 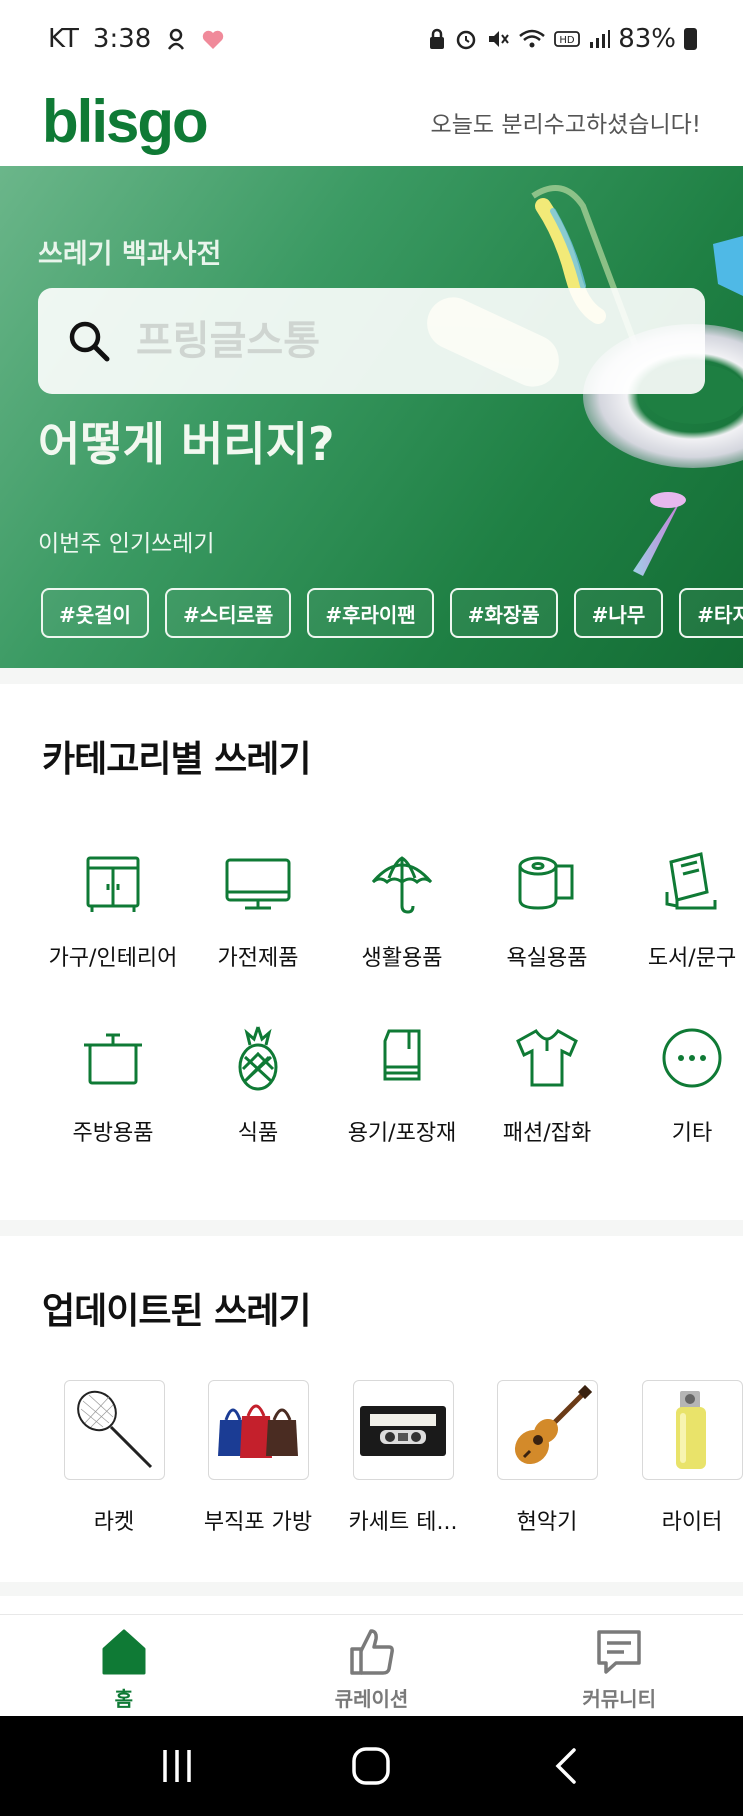 What do you see at coordinates (547, 1522) in the screenshot?
I see `item-label: 현악기` at bounding box center [547, 1522].